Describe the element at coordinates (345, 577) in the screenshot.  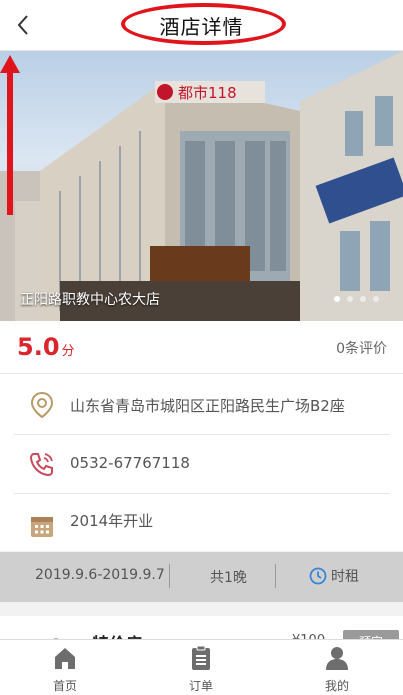
I see `hourly-label: 时租` at that location.